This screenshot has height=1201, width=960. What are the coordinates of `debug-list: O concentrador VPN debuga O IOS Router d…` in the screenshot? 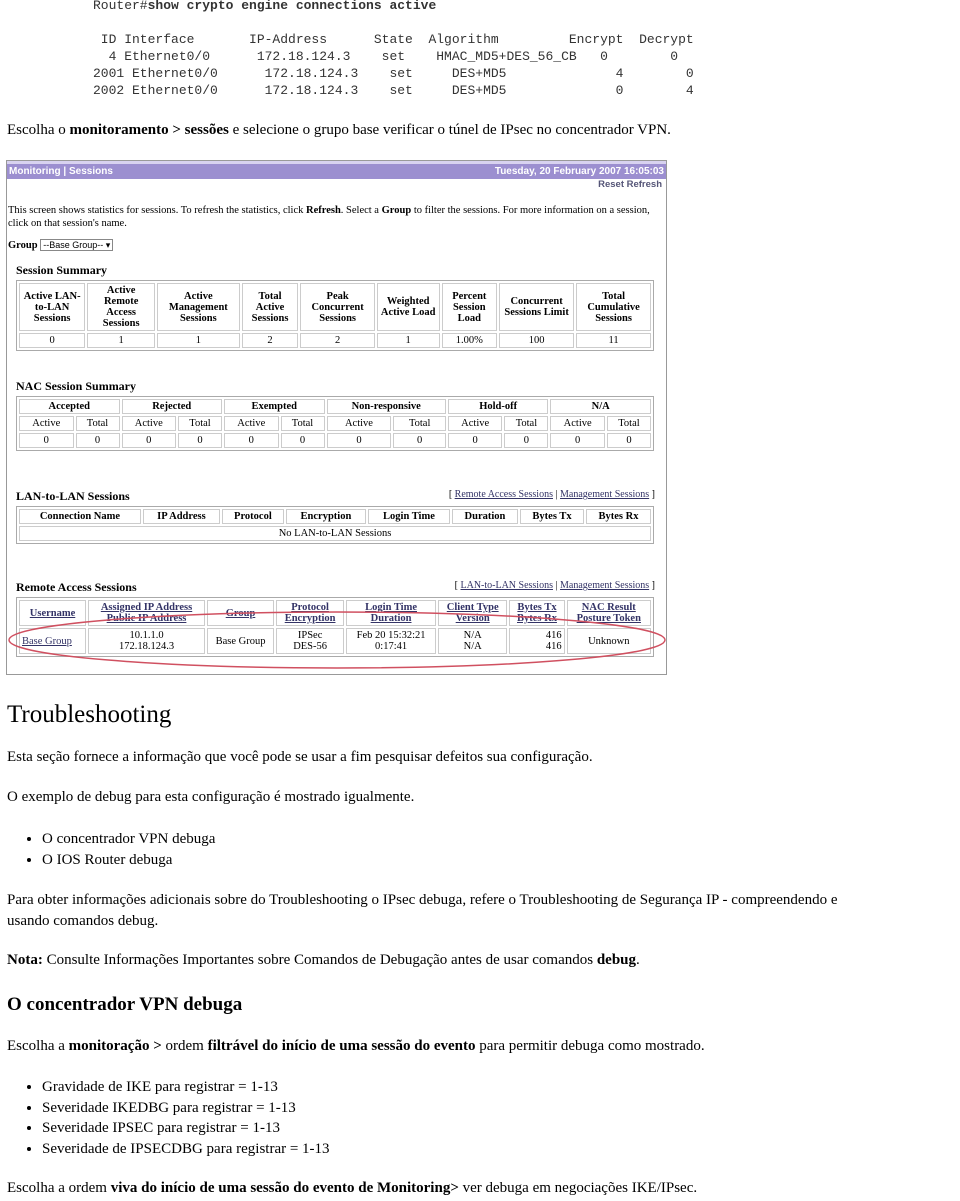 It's located at (107, 849).